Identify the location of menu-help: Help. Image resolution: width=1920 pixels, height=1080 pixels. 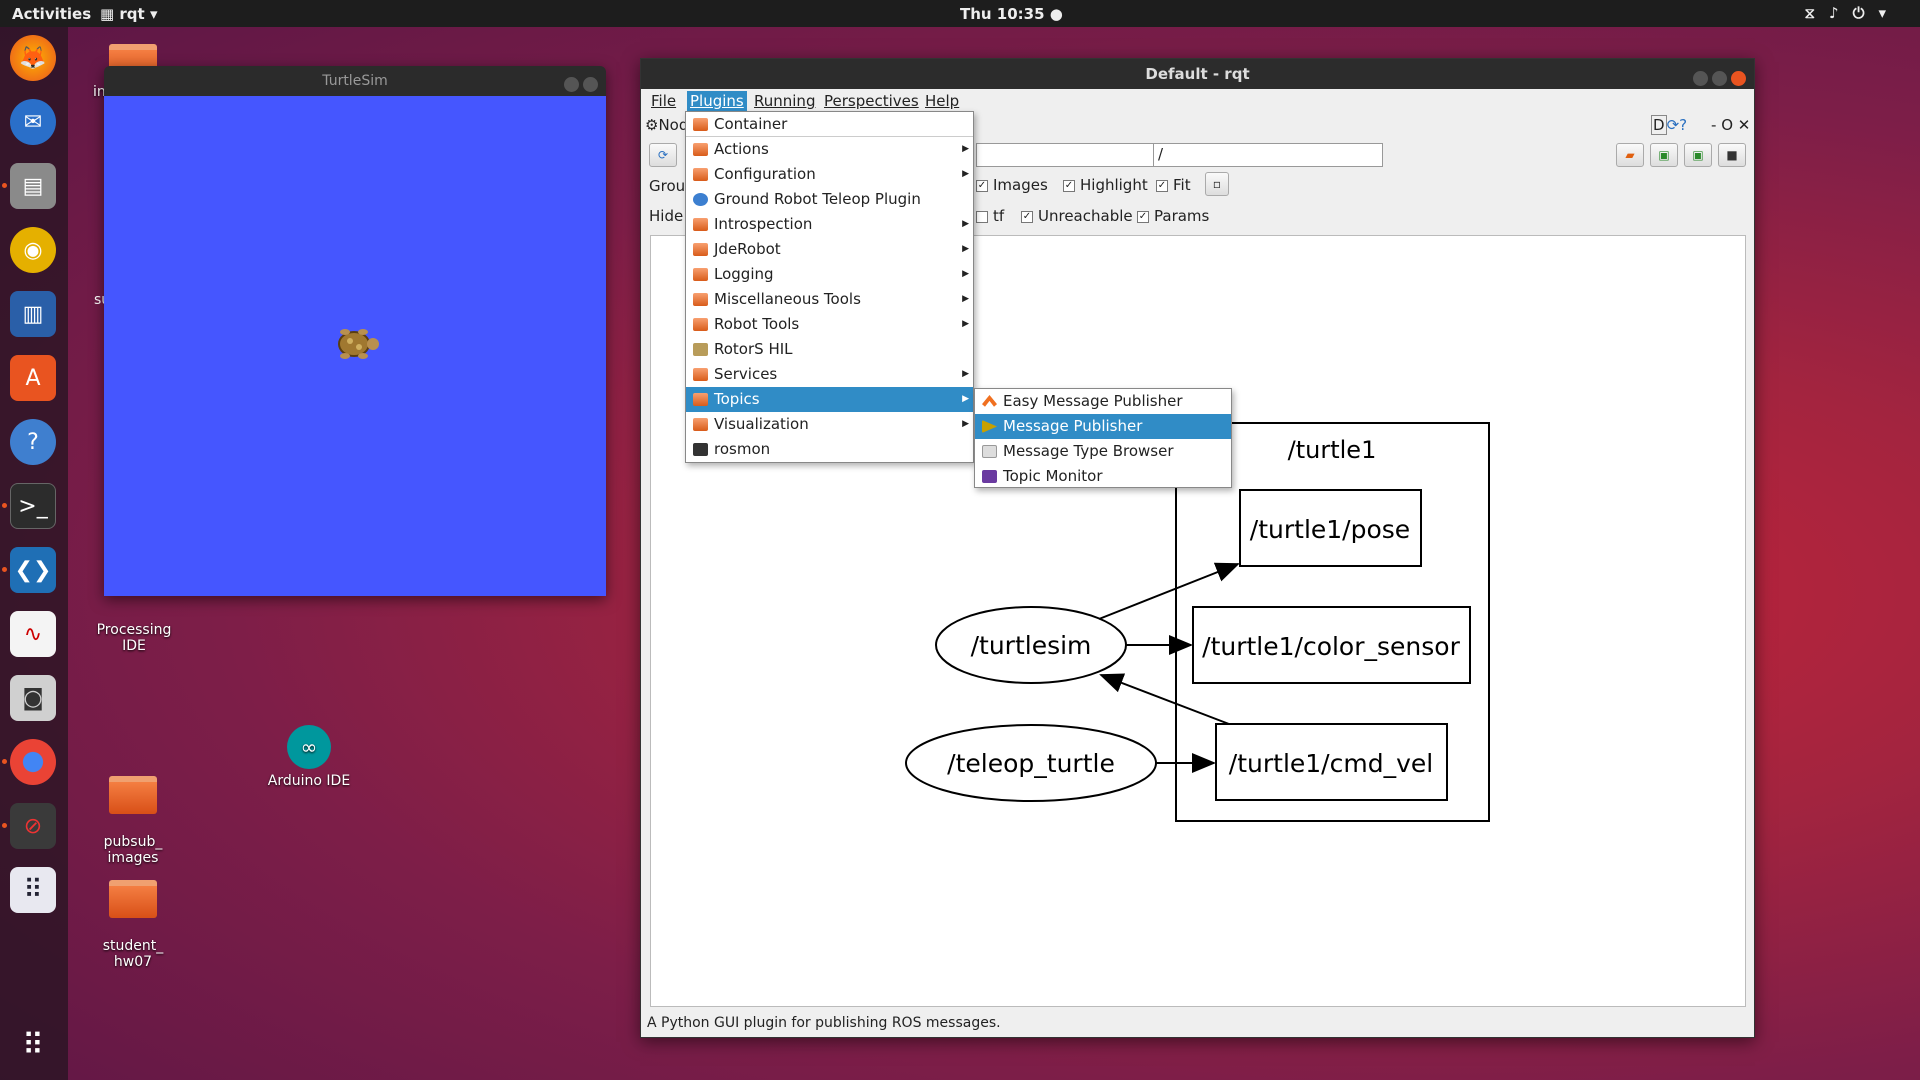
(942, 101).